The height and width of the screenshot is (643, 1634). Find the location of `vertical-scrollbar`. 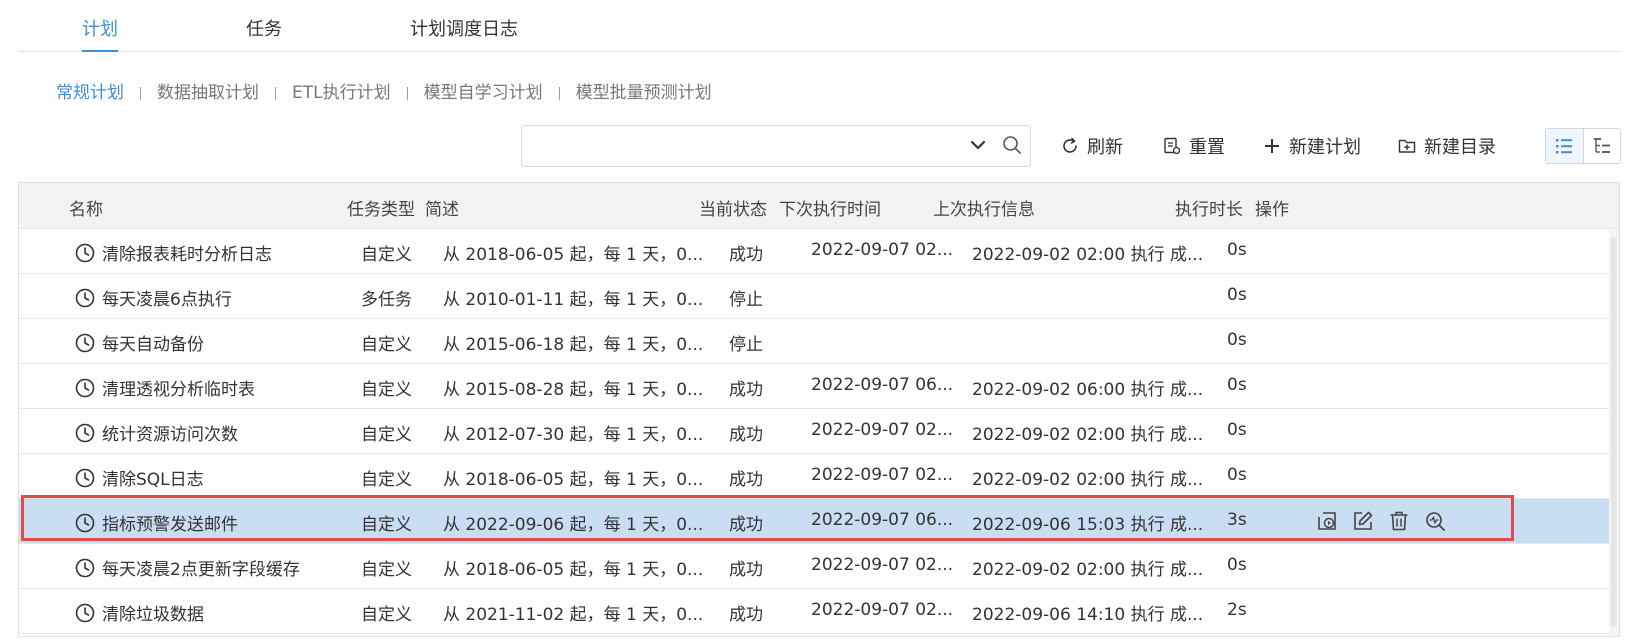

vertical-scrollbar is located at coordinates (1614, 432).